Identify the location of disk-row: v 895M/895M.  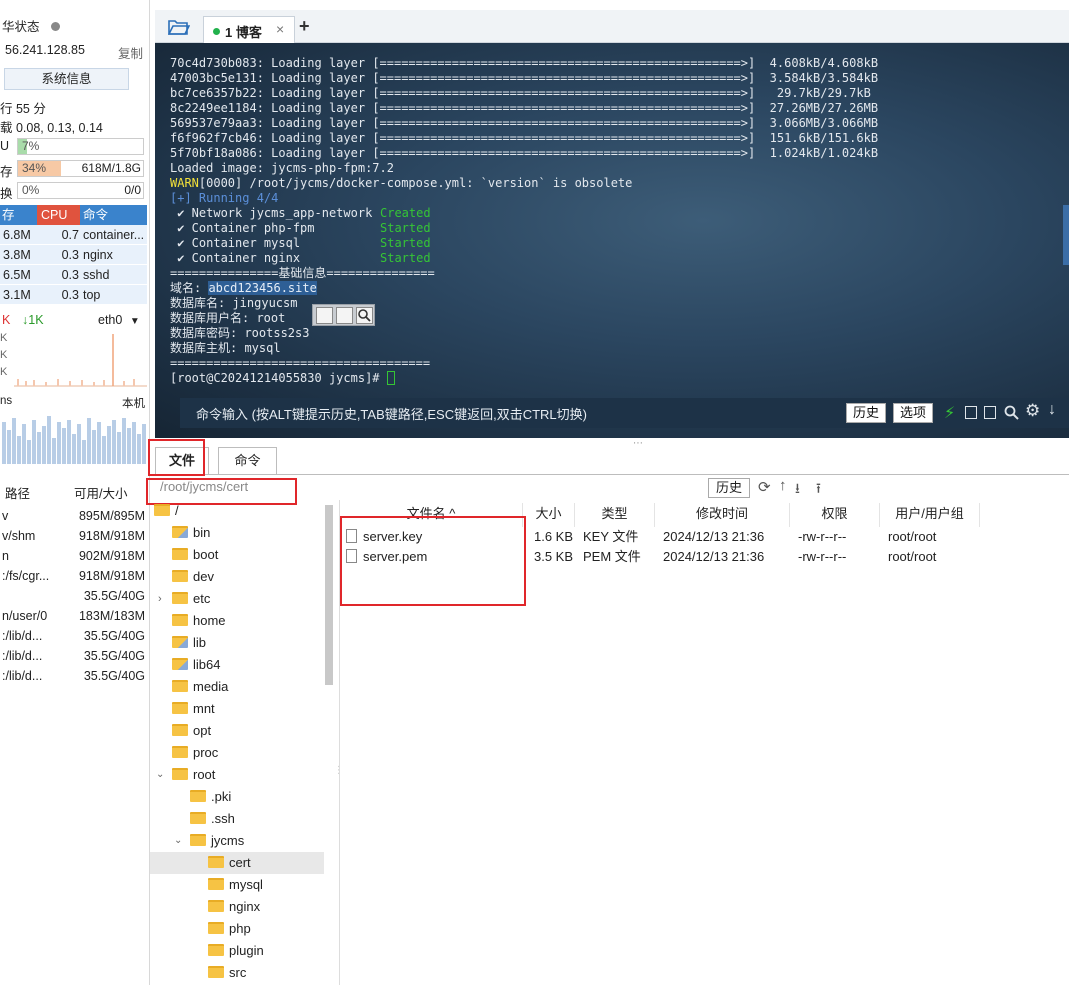
(73, 516).